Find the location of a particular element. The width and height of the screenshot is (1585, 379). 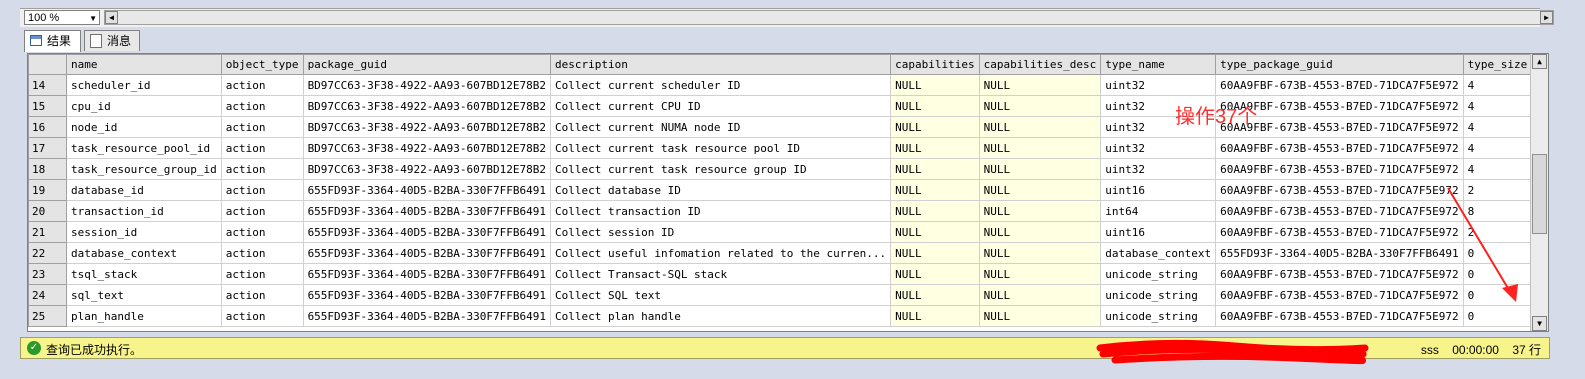

chevron-down-icon: ▼ is located at coordinates (93, 18).